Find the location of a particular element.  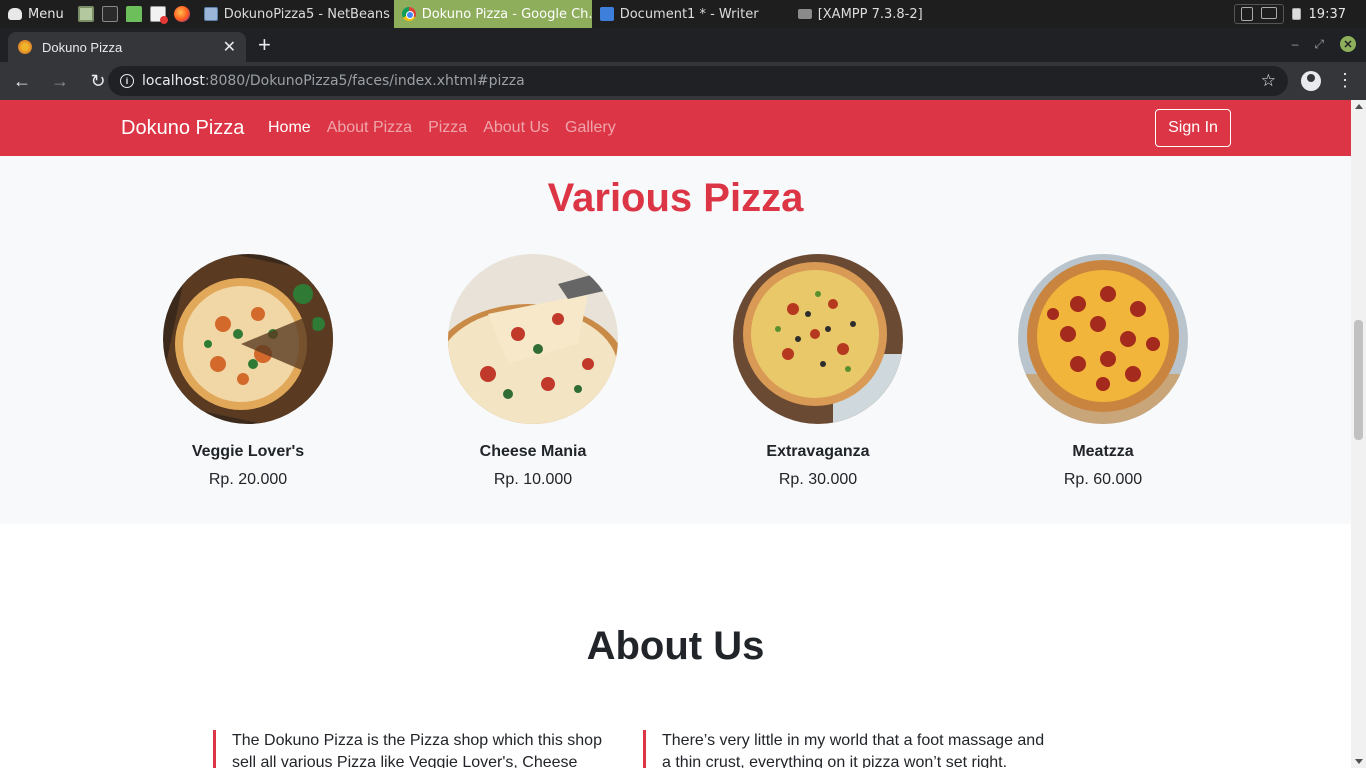

url-host: localhost is located at coordinates (173, 81).